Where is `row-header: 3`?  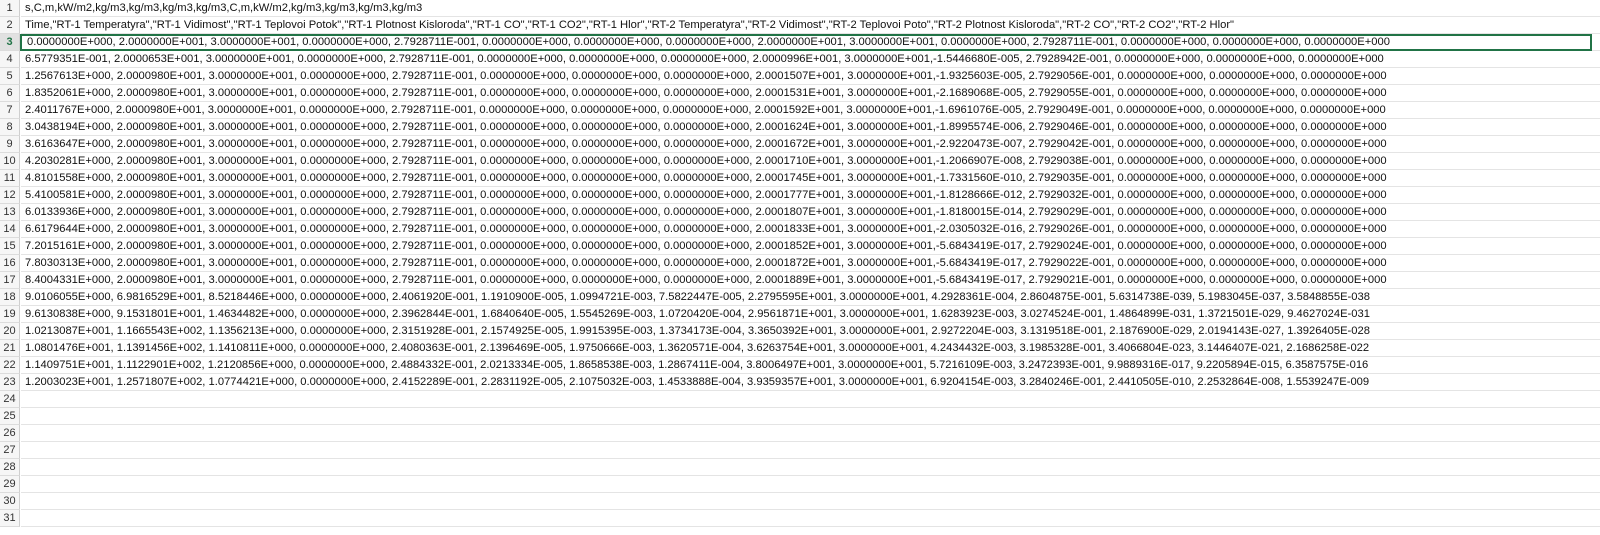
row-header: 3 is located at coordinates (10, 42).